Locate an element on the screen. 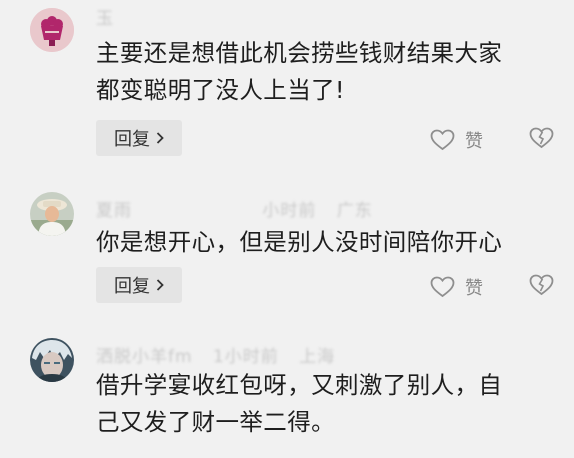  anime-avatar-icon is located at coordinates (52, 360).